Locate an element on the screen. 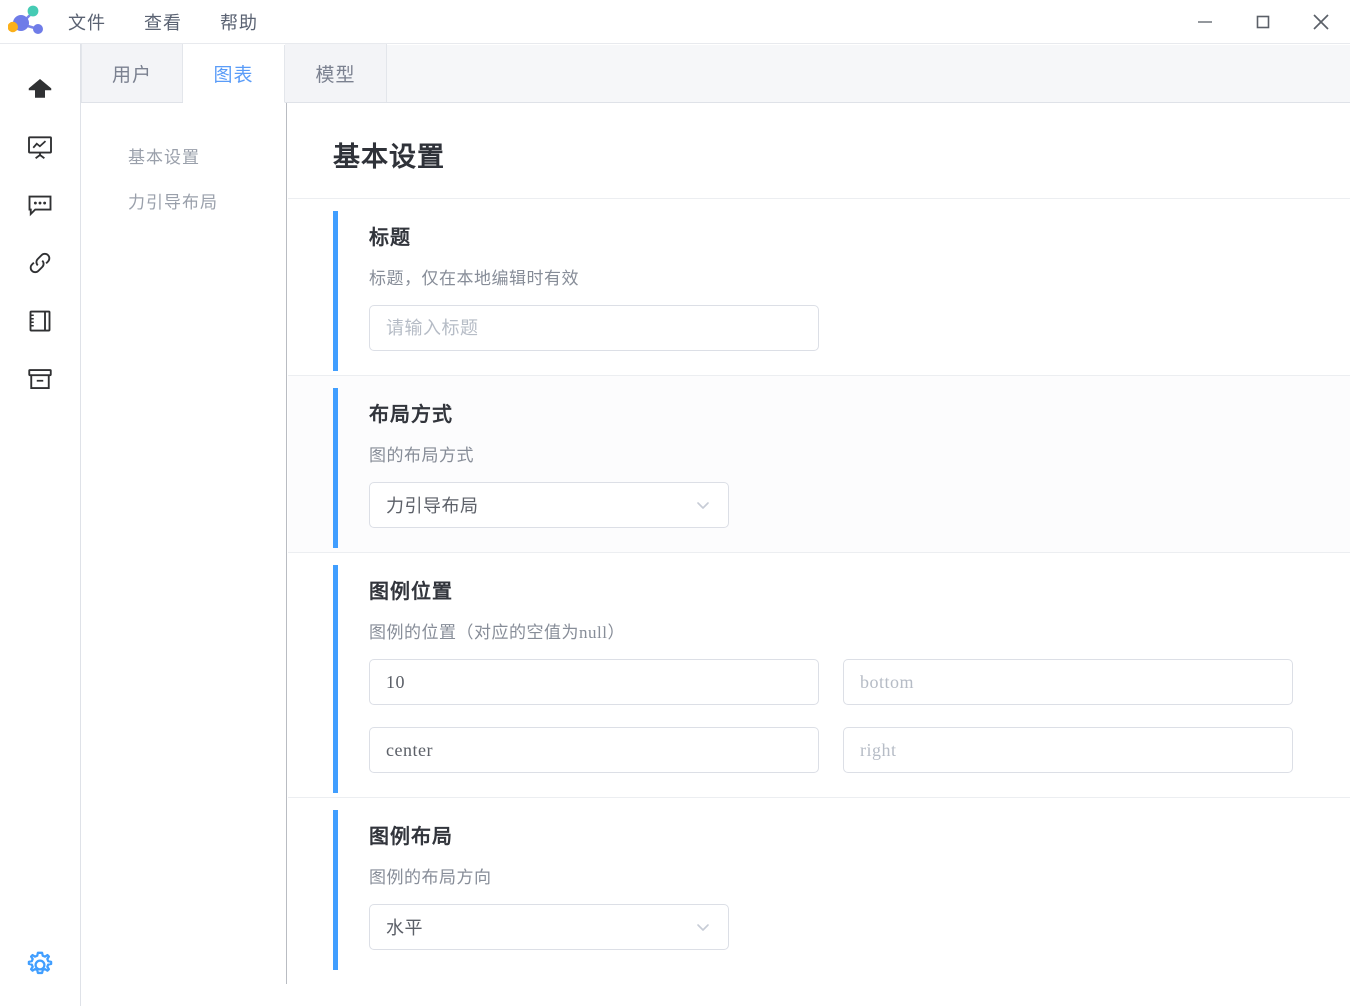 This screenshot has height=1006, width=1350. section-title: 标题 标题，仅在本地编辑时有效 is located at coordinates (819, 286).